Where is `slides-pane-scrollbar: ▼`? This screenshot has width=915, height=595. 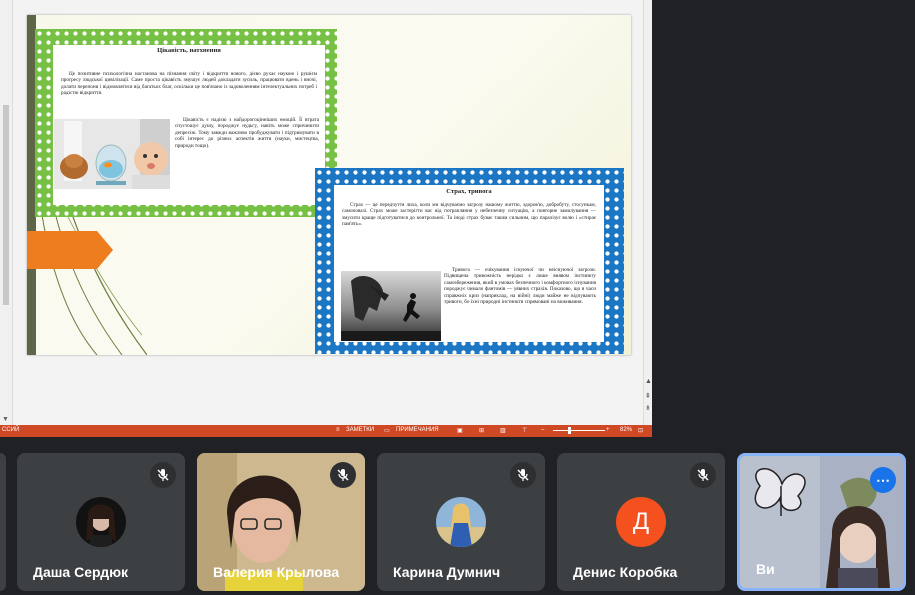
slides-pane-scrollbar: ▼ is located at coordinates (6, 212).